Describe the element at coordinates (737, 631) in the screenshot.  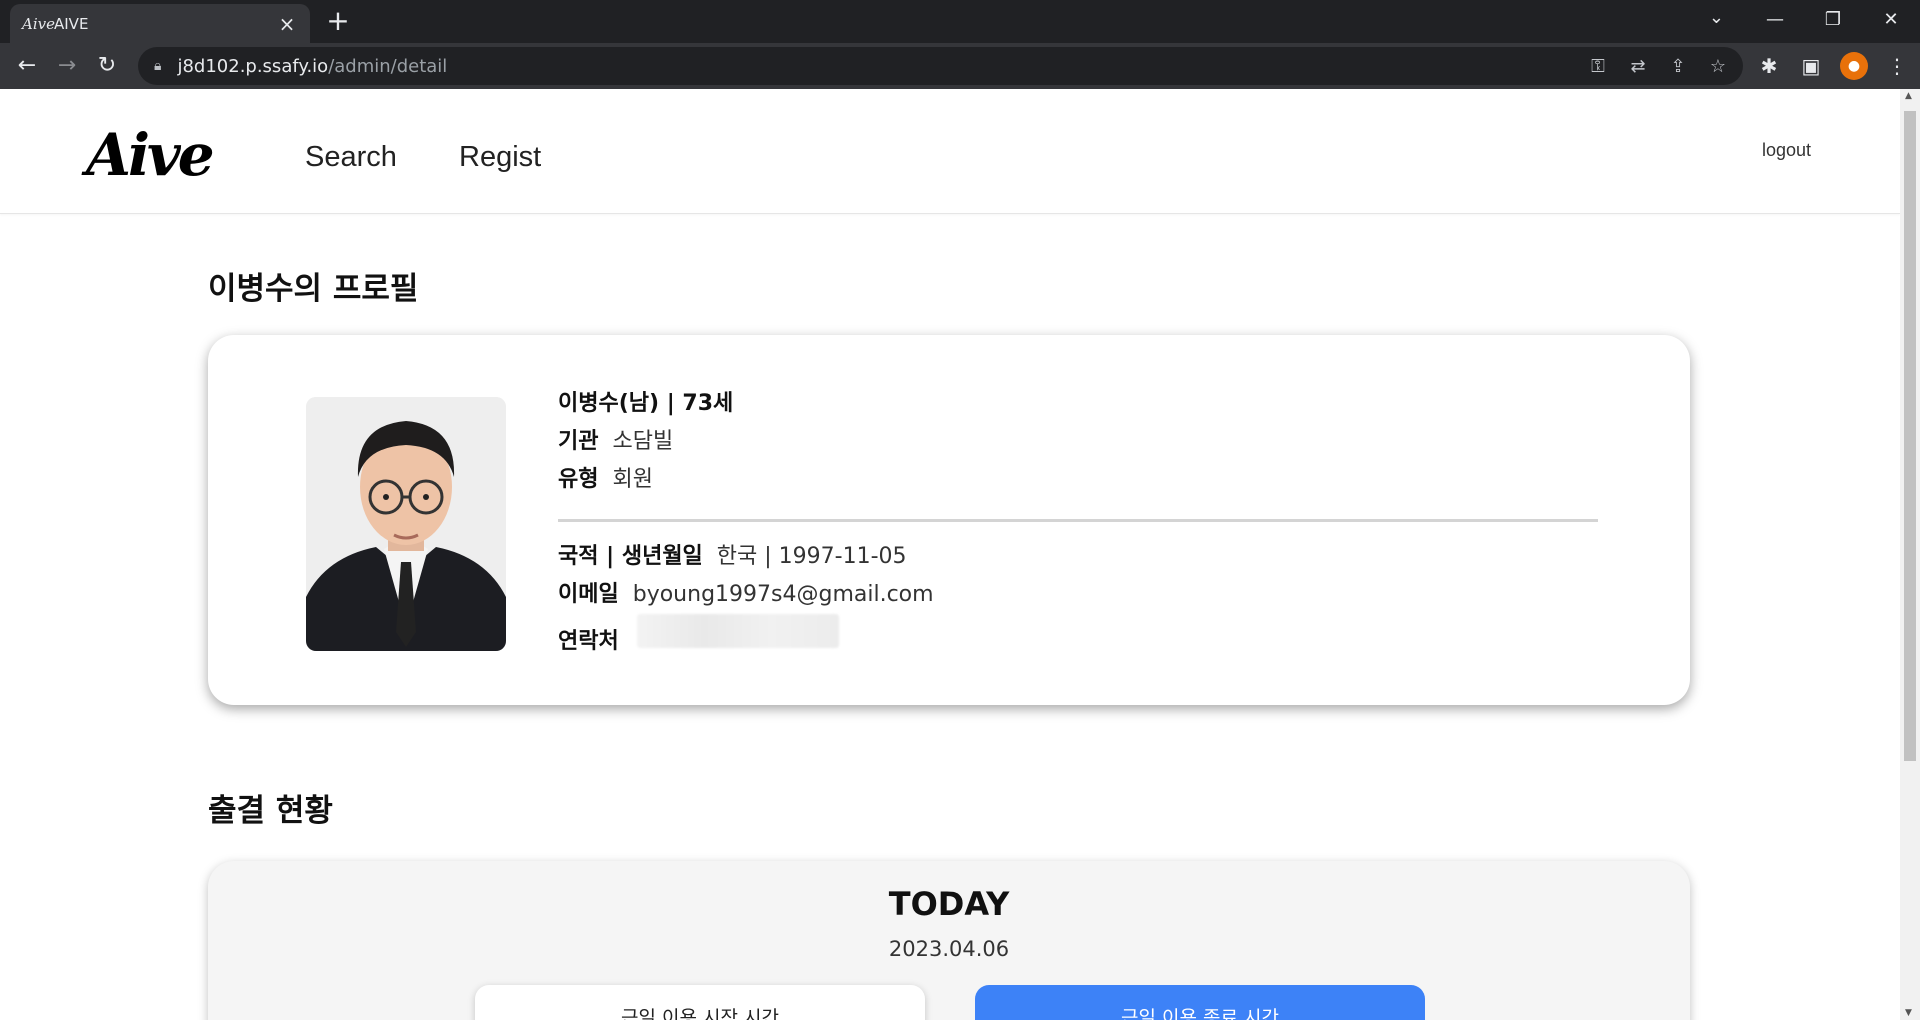
I see `phone-value-redacted` at that location.